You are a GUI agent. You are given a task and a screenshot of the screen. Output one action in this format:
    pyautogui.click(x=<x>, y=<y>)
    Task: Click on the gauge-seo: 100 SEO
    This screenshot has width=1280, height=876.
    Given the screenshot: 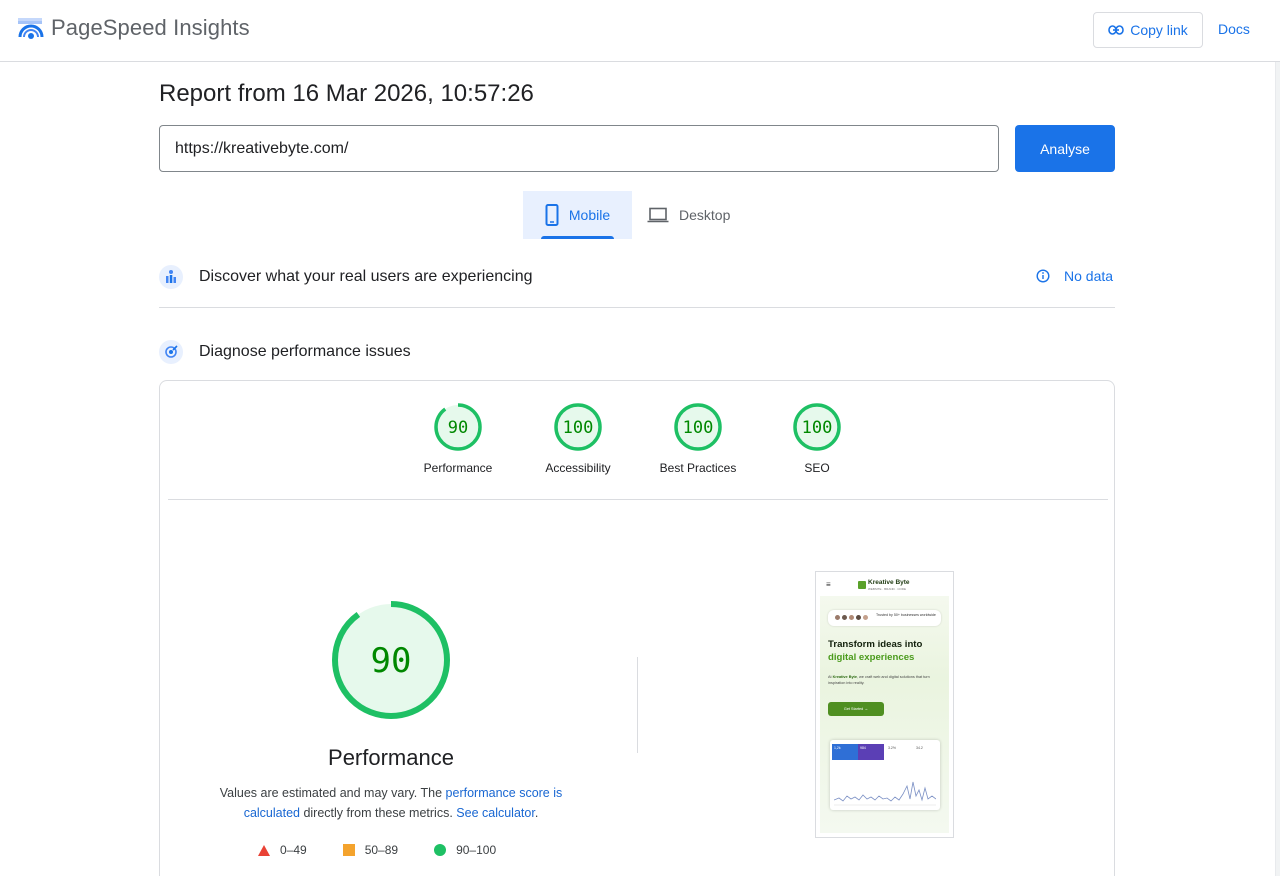 What is the action you would take?
    pyautogui.click(x=817, y=439)
    